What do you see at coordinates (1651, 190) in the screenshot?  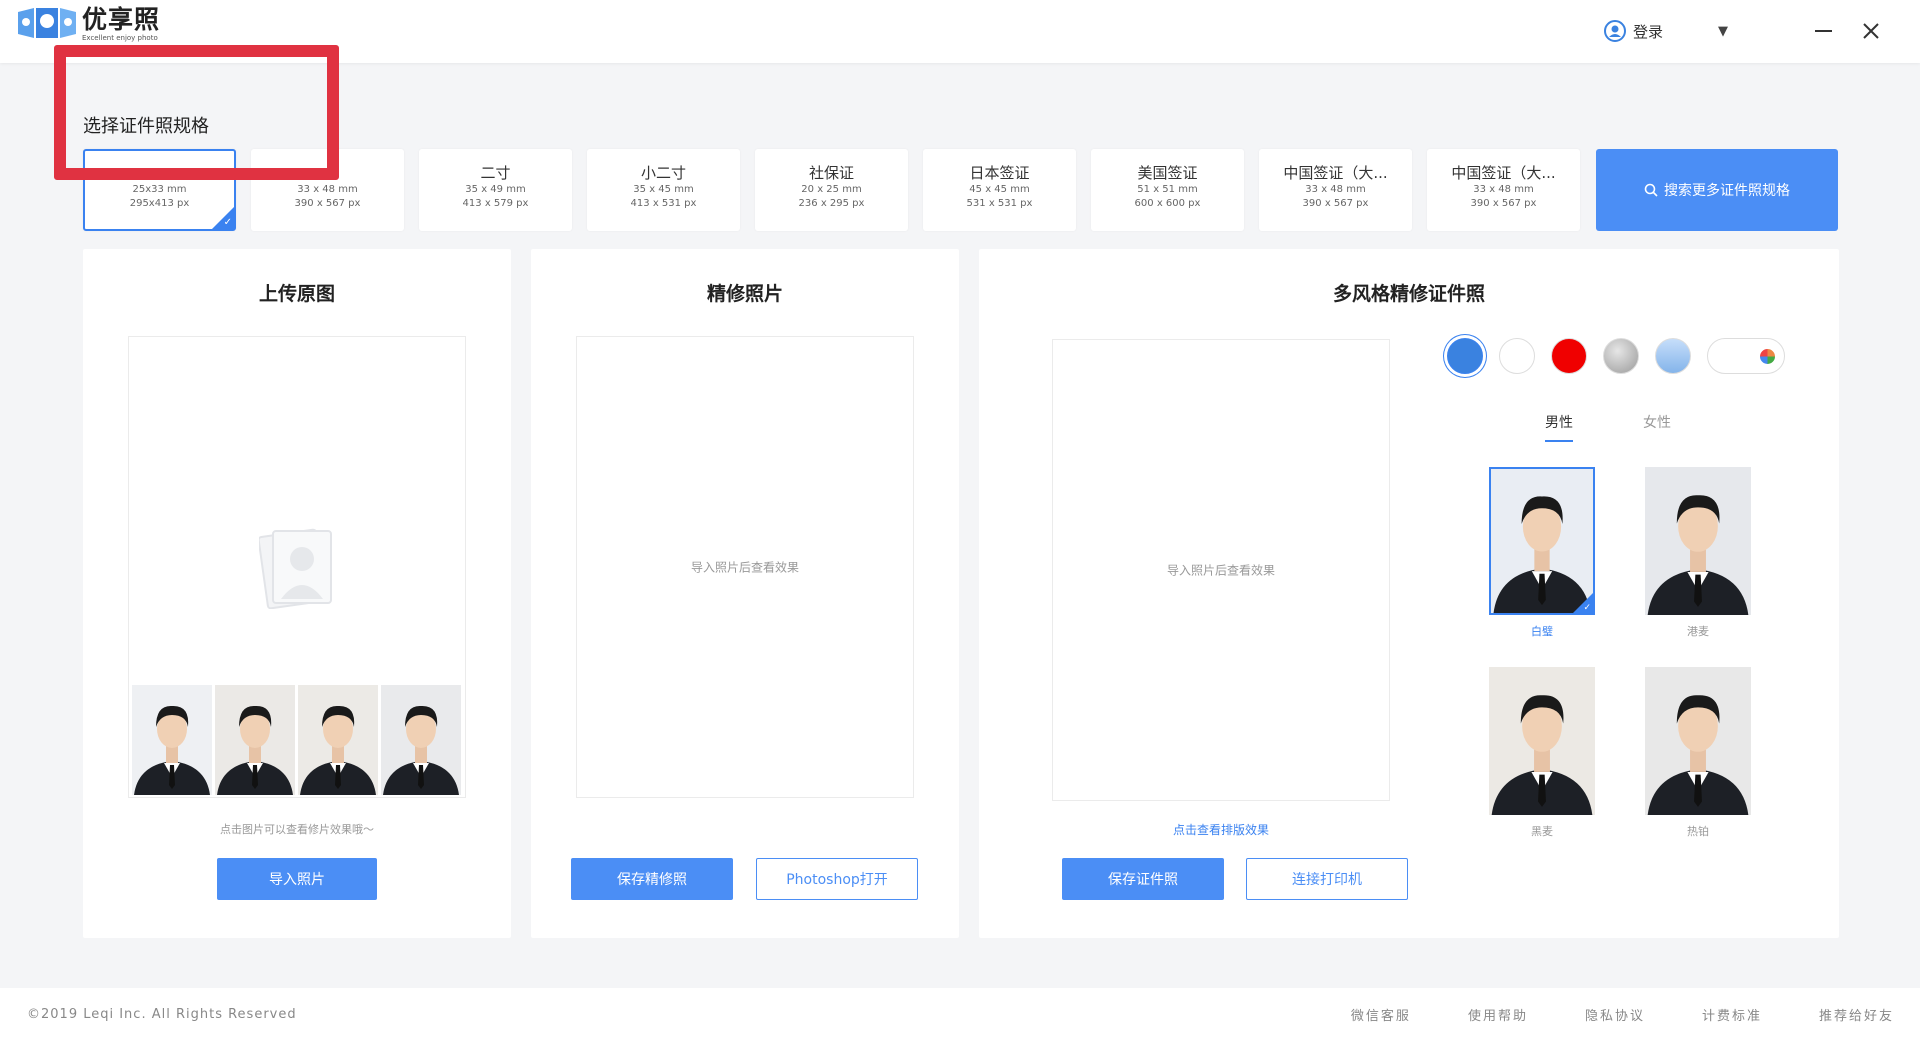 I see `search-icon` at bounding box center [1651, 190].